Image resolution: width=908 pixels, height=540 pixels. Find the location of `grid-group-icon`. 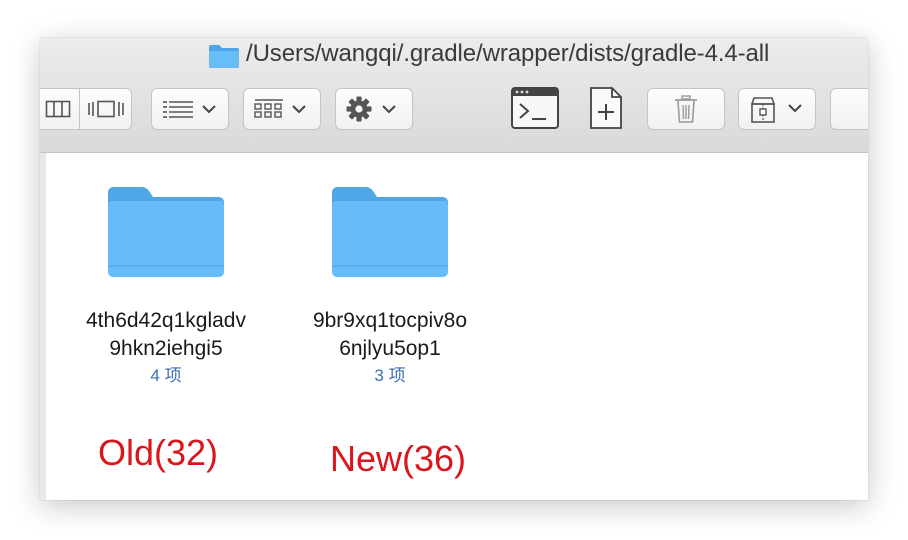

grid-group-icon is located at coordinates (280, 108).